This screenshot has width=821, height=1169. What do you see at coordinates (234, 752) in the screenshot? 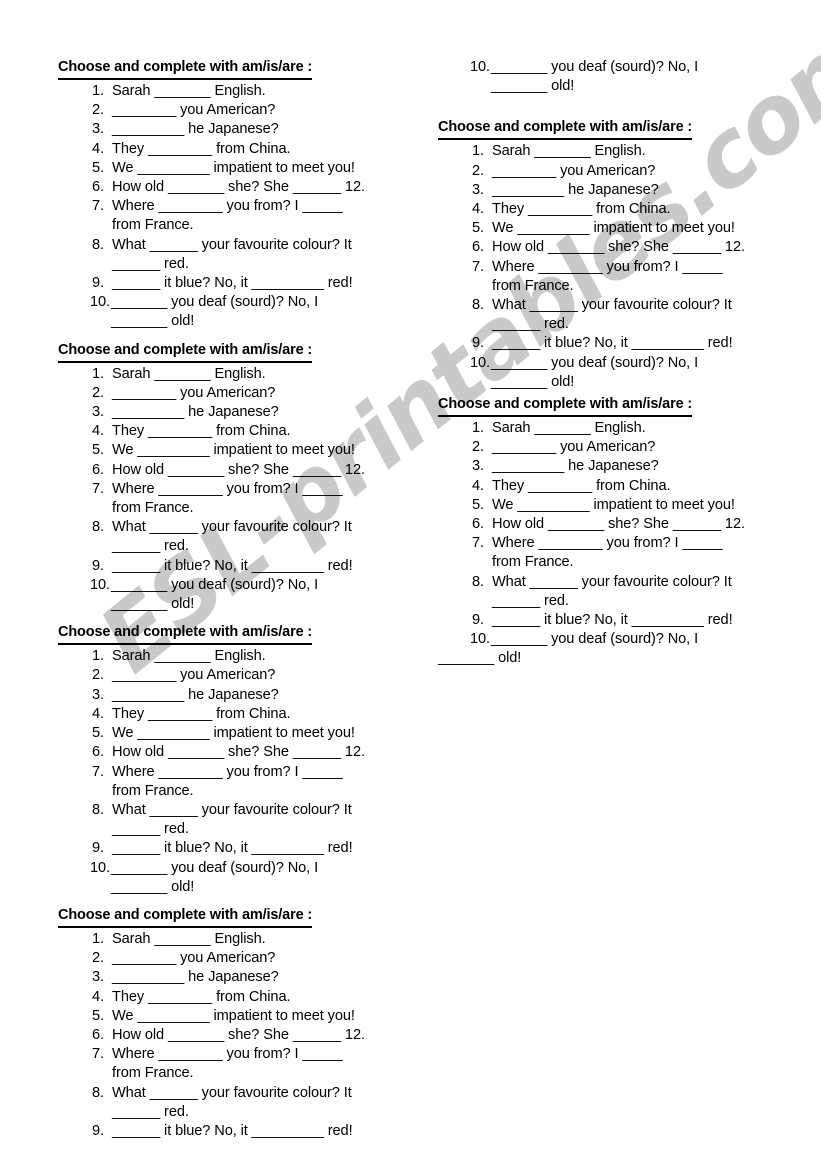
I see `exercise-item: 6. How old _______ she? She ______ 12.` at bounding box center [234, 752].